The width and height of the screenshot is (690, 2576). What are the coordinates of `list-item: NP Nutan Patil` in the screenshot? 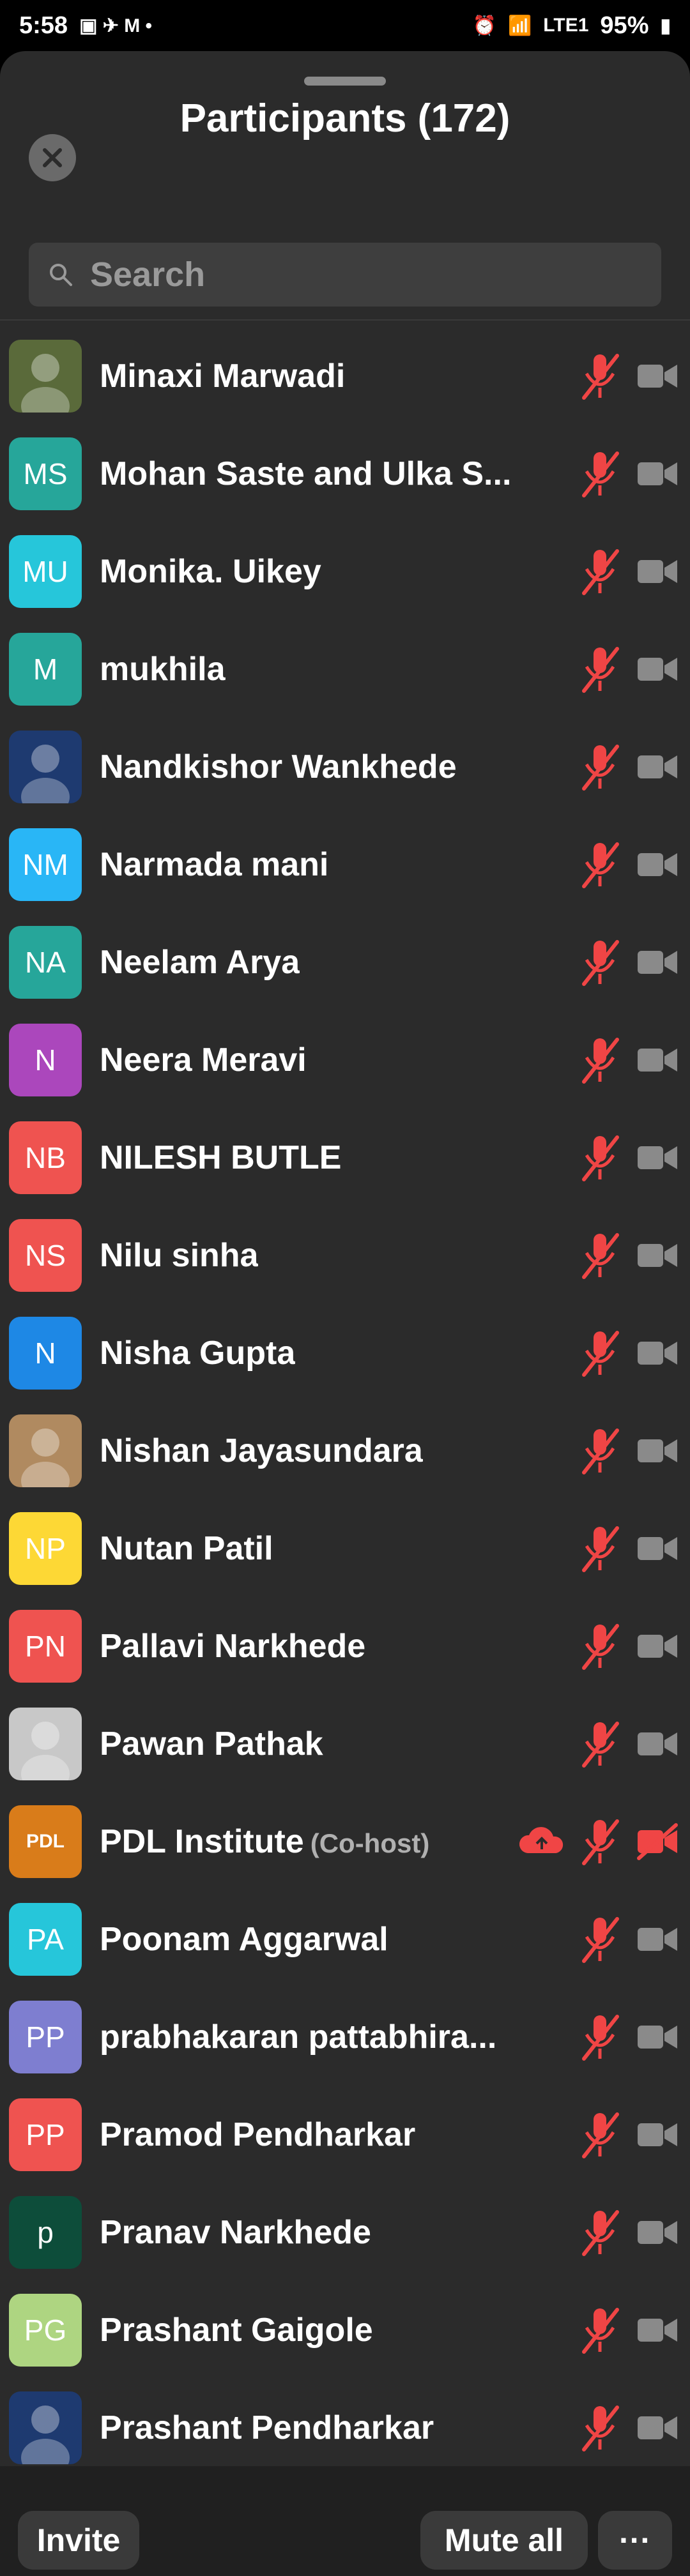 It's located at (345, 1548).